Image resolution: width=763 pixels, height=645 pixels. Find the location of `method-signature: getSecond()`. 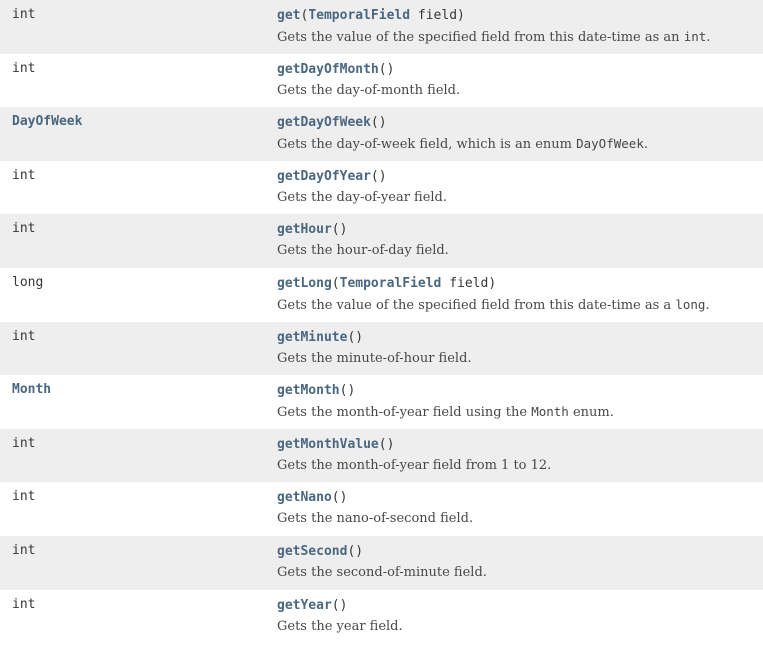

method-signature: getSecond() is located at coordinates (320, 551).